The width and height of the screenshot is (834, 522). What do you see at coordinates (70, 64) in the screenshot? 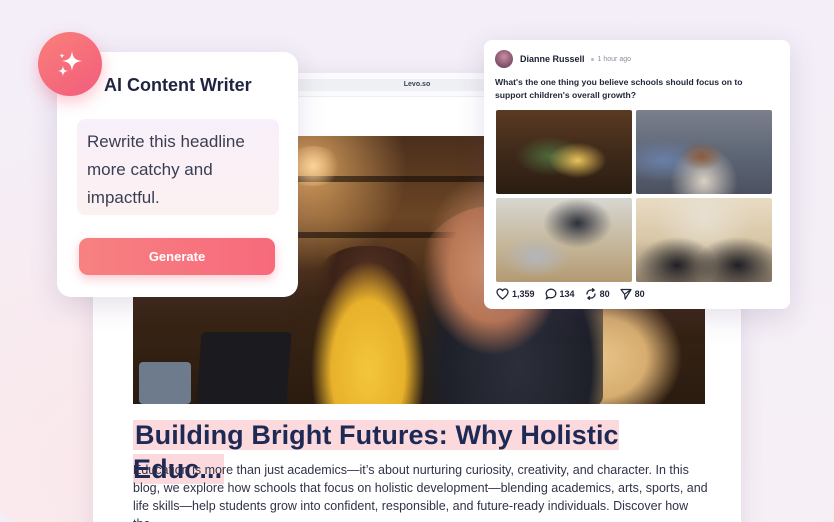
I see `sparkle-icon` at bounding box center [70, 64].